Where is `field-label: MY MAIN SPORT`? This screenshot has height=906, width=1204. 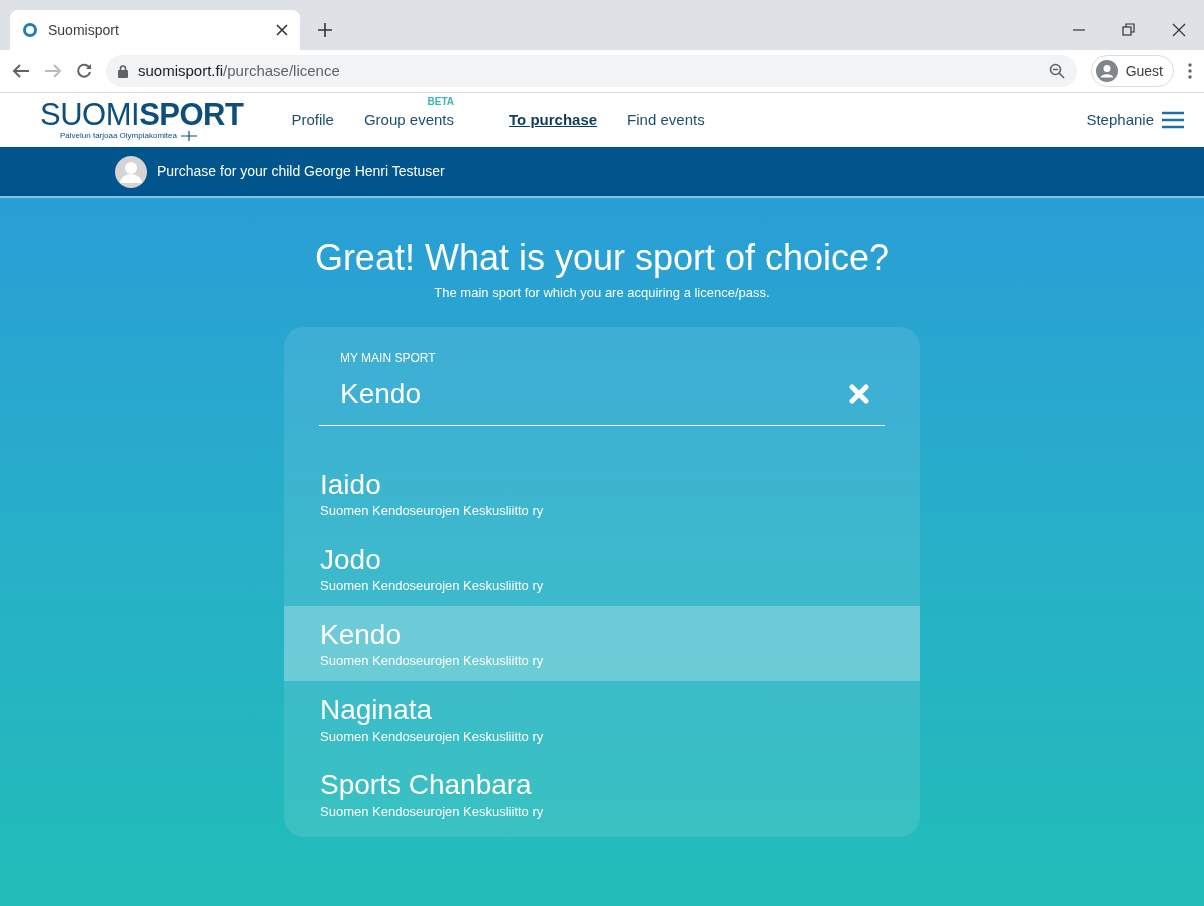 field-label: MY MAIN SPORT is located at coordinates (388, 358).